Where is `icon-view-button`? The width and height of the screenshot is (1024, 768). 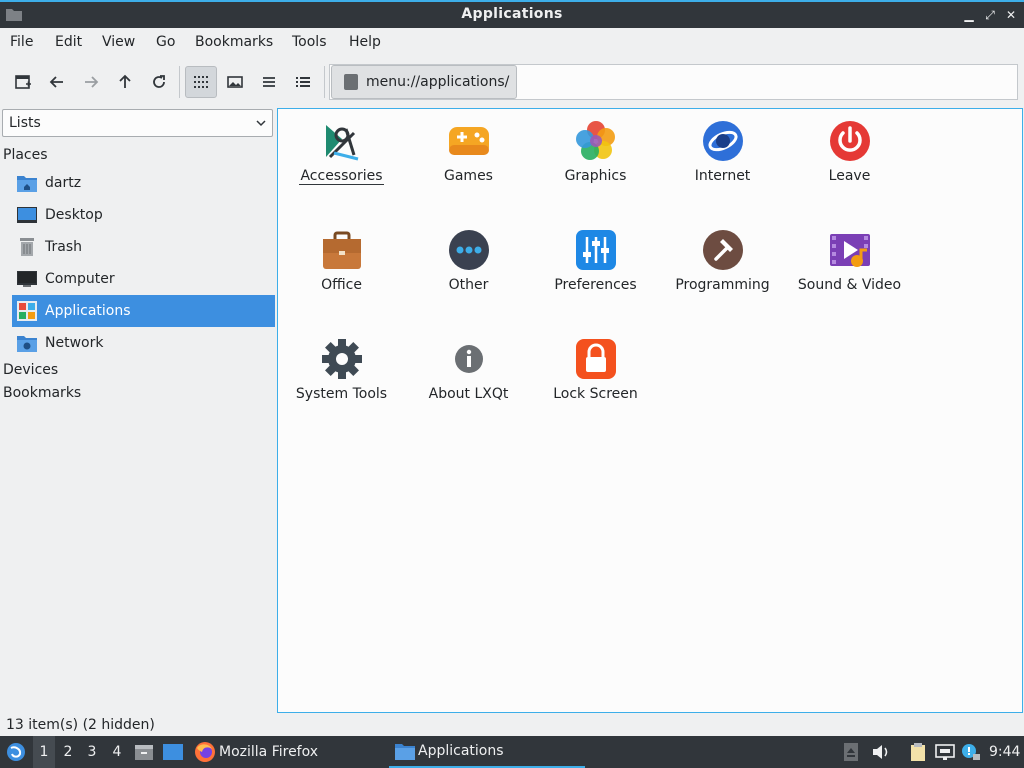 icon-view-button is located at coordinates (201, 82).